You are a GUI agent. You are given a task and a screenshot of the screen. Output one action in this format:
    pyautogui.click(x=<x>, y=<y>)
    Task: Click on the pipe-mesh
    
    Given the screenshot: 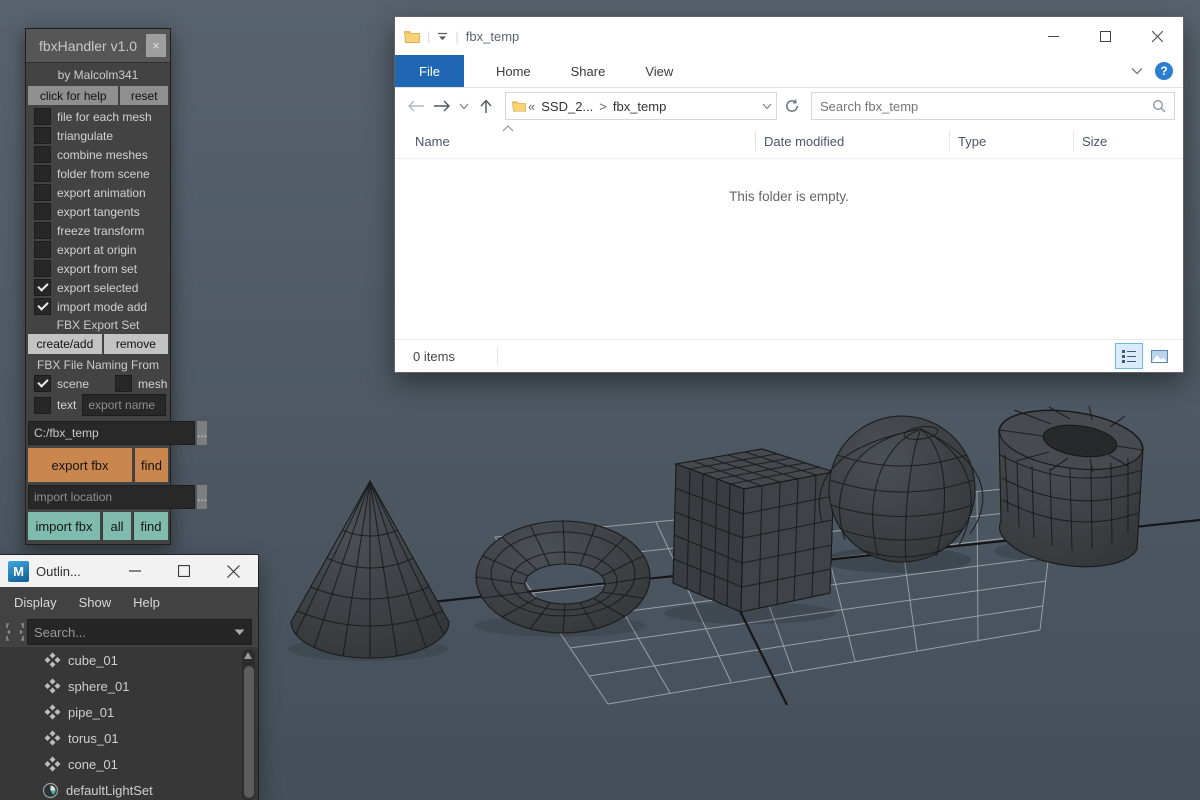 What is the action you would take?
    pyautogui.click(x=1071, y=485)
    